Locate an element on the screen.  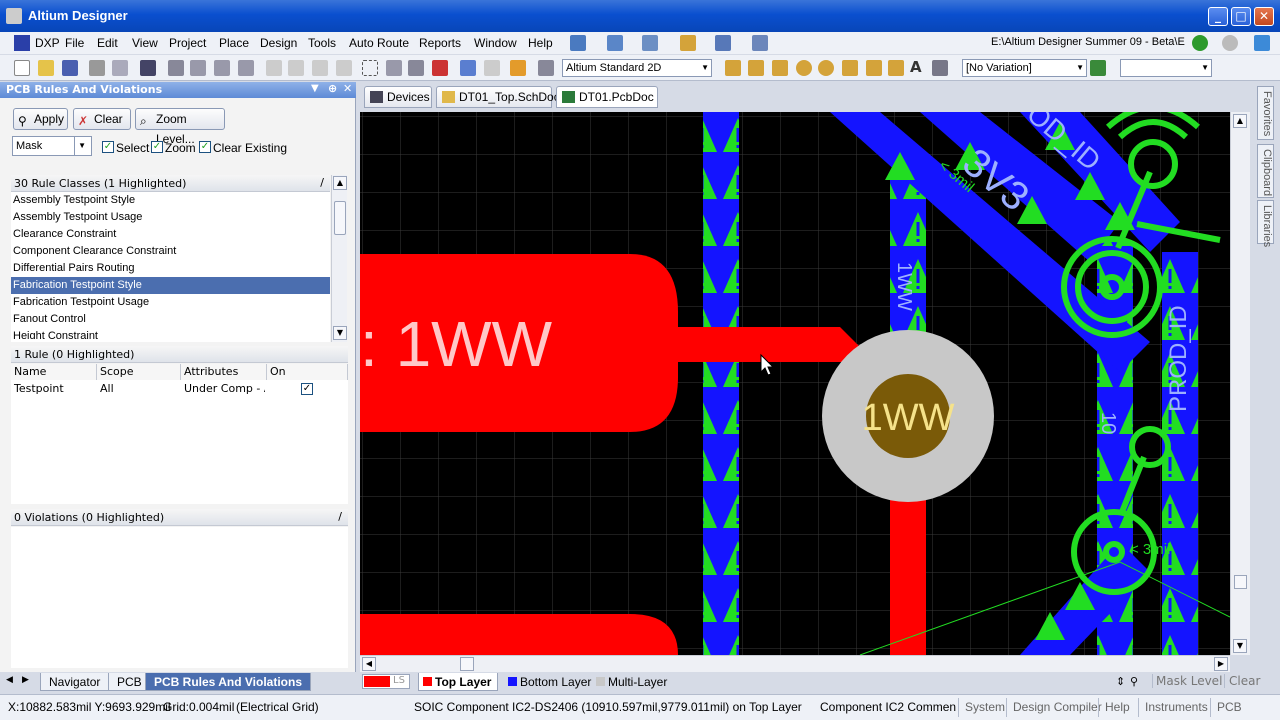
tab-bottom-layer: Bottom Layer is located at coordinates (547, 682).